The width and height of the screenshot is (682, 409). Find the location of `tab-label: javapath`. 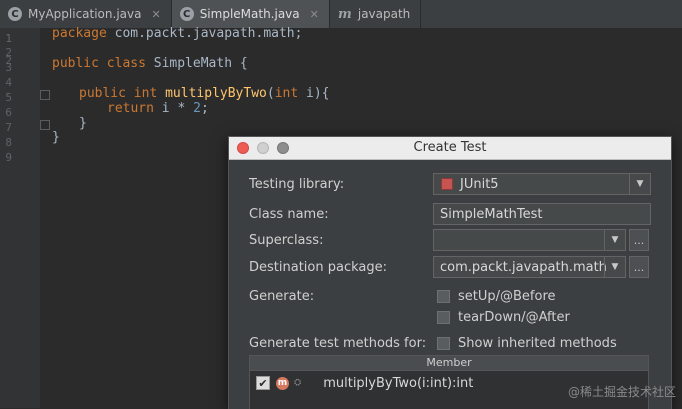

tab-label: javapath is located at coordinates (384, 14).